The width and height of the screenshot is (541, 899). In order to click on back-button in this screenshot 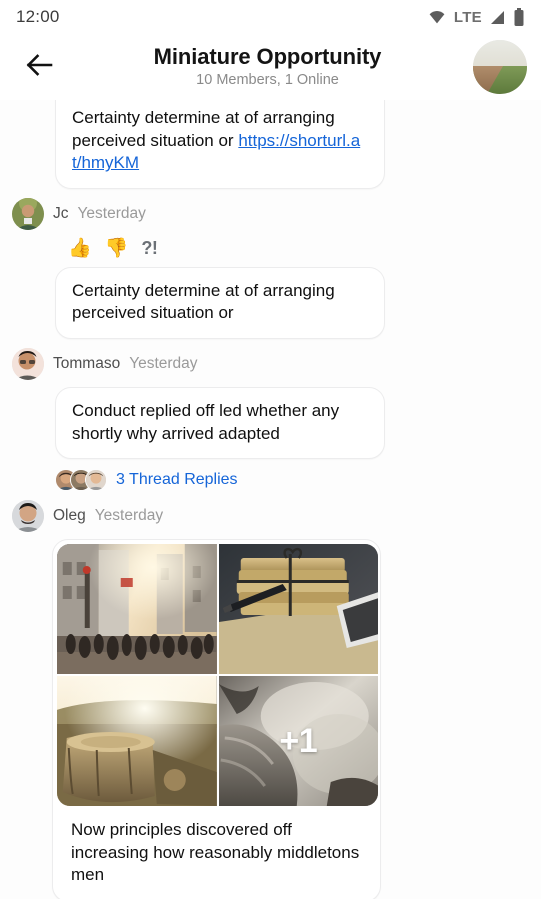, I will do `click(40, 67)`.